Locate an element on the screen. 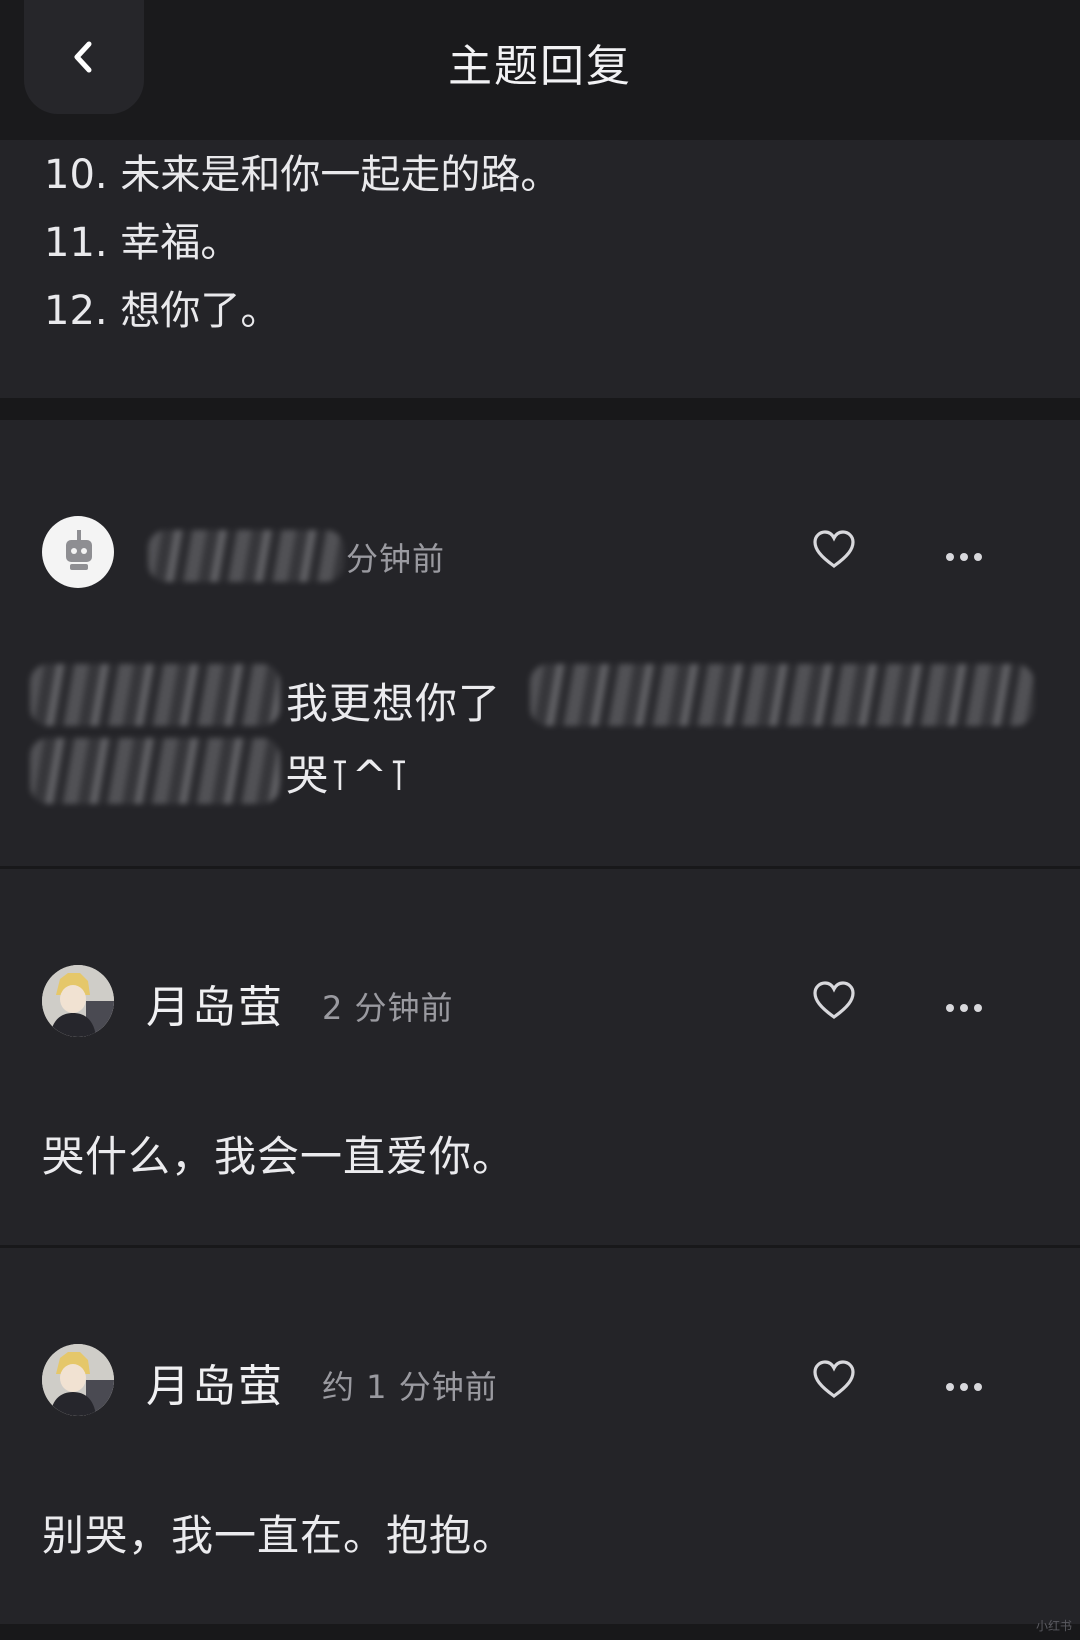 This screenshot has height=1640, width=1080. post-content: 别哭，我一直在。抱抱。 is located at coordinates (279, 1535).